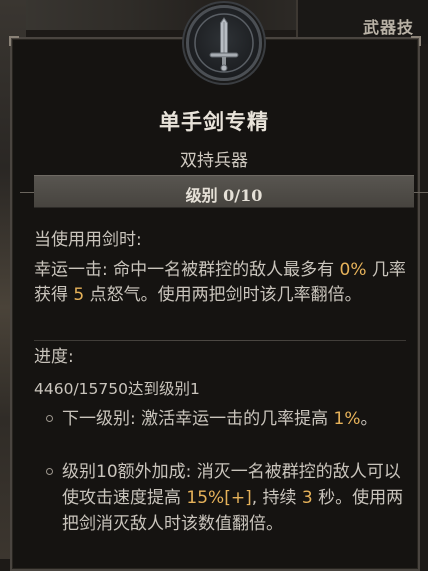  What do you see at coordinates (347, 419) in the screenshot?
I see `next-rank-value: 1%` at bounding box center [347, 419].